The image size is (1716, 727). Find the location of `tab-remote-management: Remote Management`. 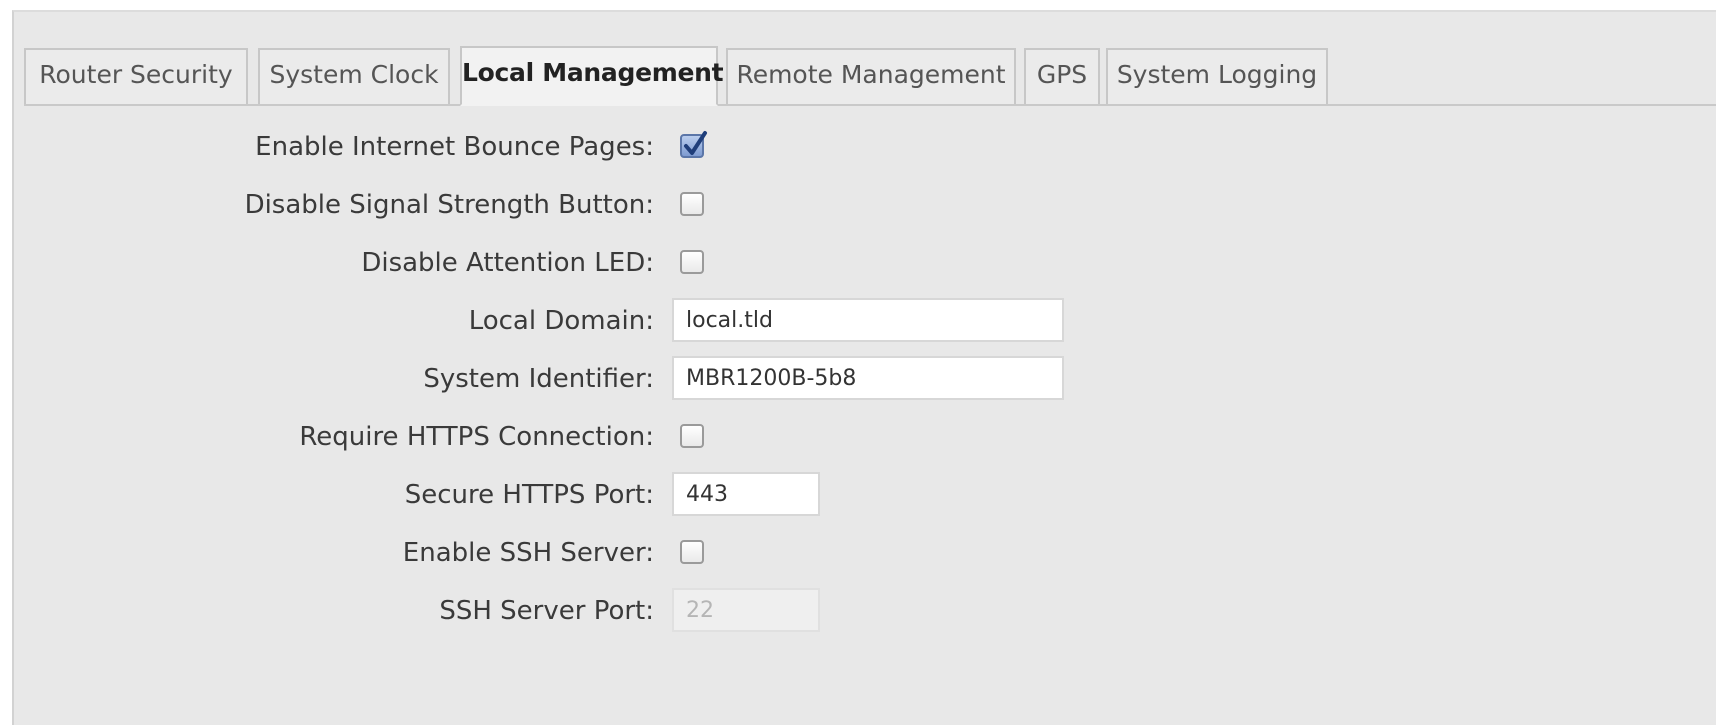

tab-remote-management: Remote Management is located at coordinates (871, 76).